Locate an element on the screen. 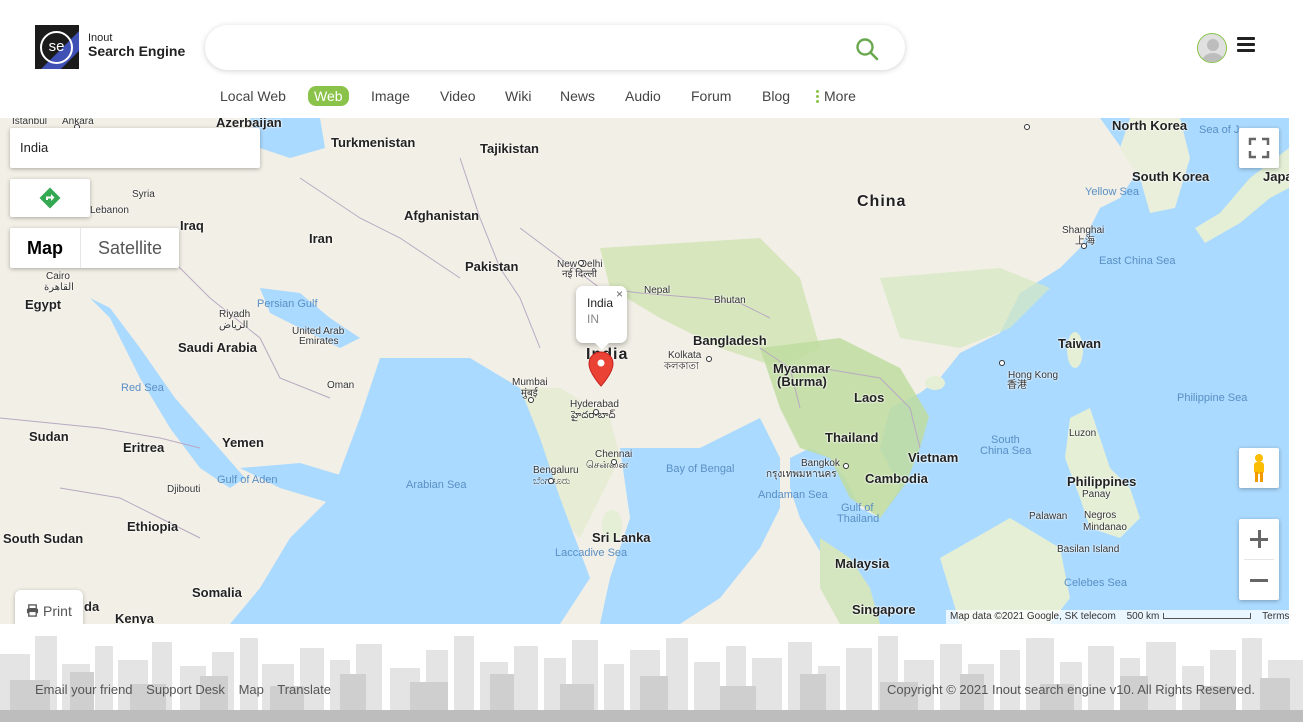  tab-audio: Audio is located at coordinates (643, 96).